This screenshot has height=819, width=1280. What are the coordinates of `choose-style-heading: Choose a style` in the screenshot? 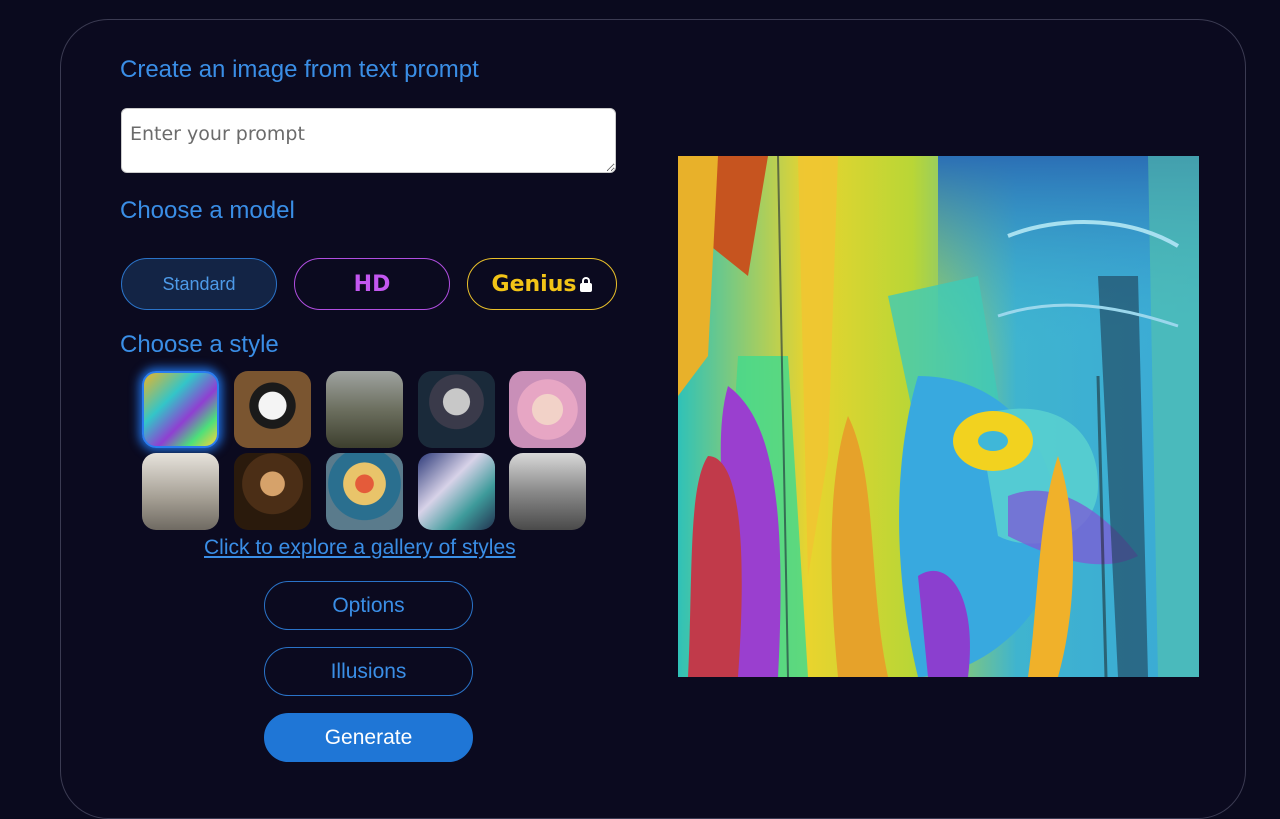 It's located at (199, 344).